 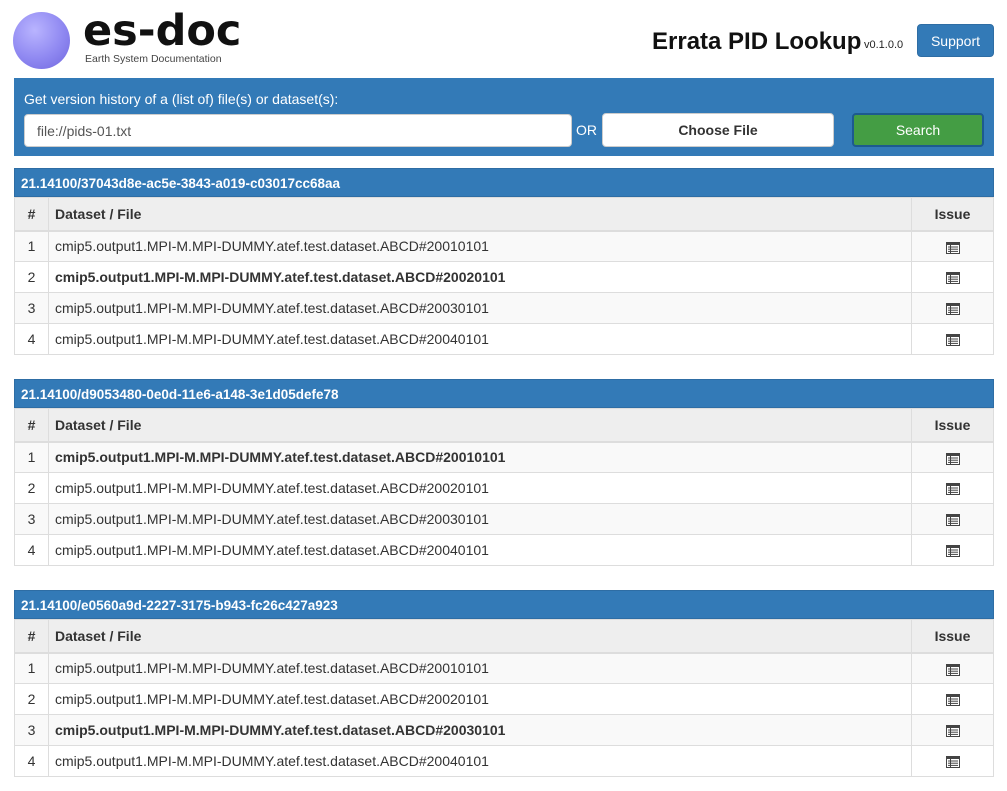 What do you see at coordinates (586, 130) in the screenshot?
I see `or-label: OR` at bounding box center [586, 130].